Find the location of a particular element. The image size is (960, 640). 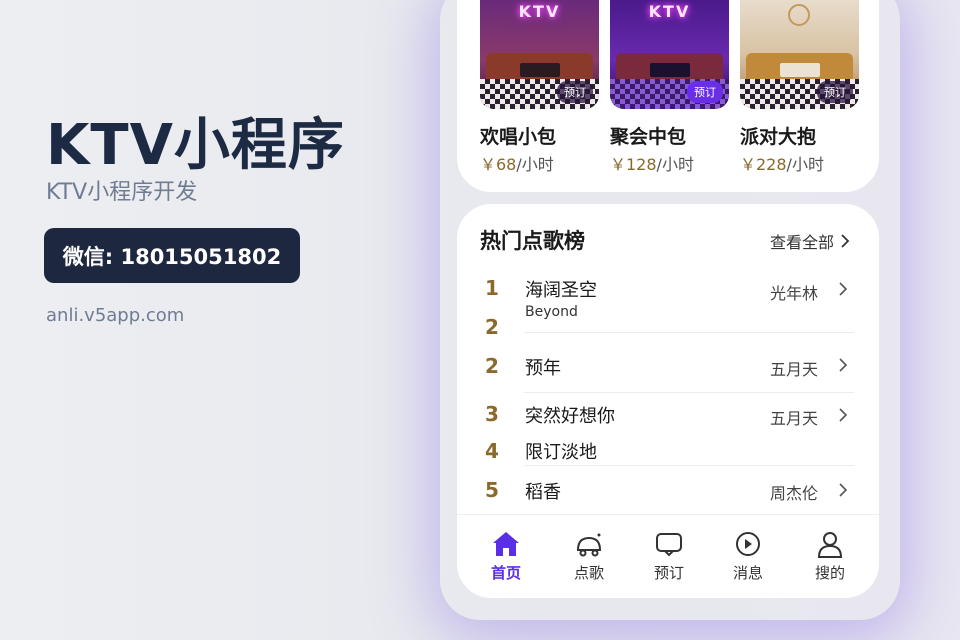

room-card: KTV 预订 聚会中包 ￥128/小时 is located at coordinates (669, 87).